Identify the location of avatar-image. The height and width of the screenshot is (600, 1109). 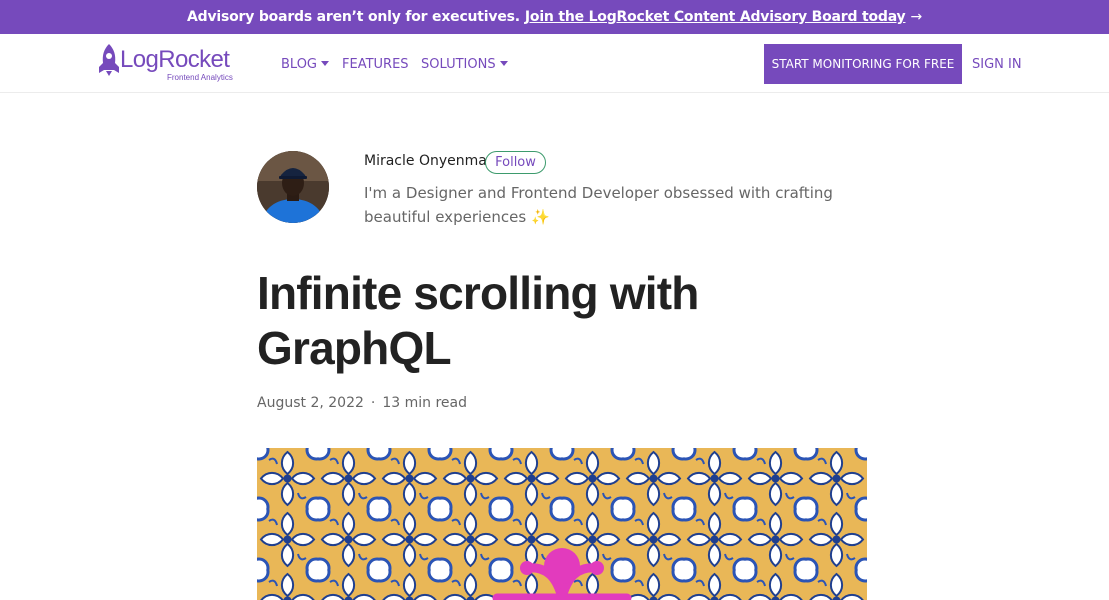
(293, 187).